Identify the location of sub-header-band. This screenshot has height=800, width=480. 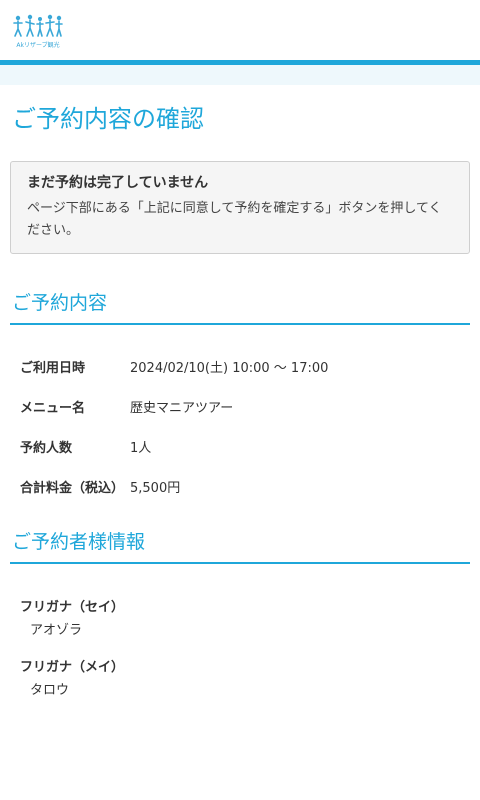
(240, 75).